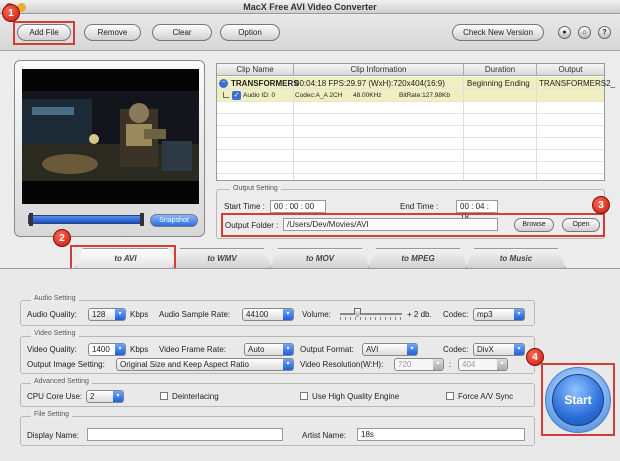 This screenshot has width=620, height=461. What do you see at coordinates (268, 314) in the screenshot?
I see `audio-sample-rate-select: 44100 ▾` at bounding box center [268, 314].